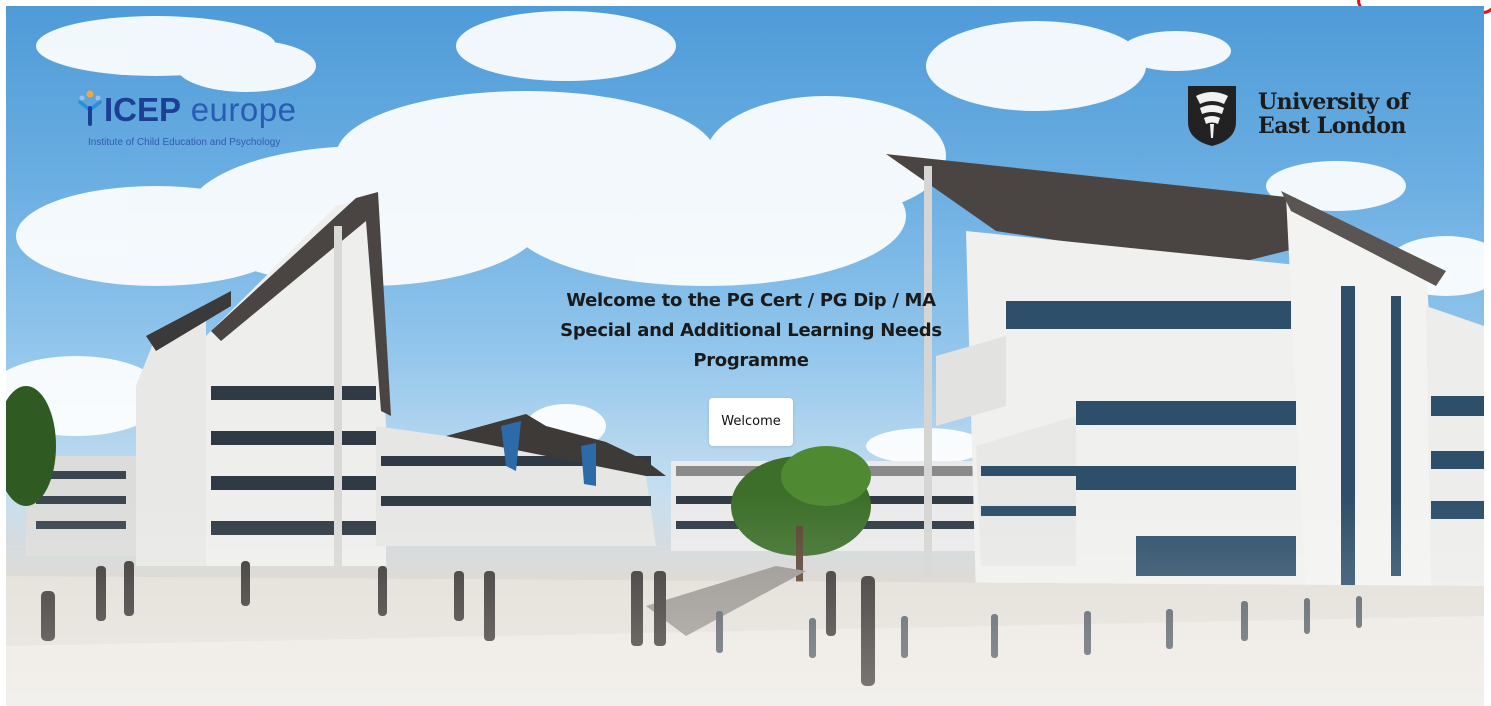 Image resolution: width=1491 pixels, height=706 pixels. What do you see at coordinates (1332, 126) in the screenshot?
I see `uel-name-line2: East London` at bounding box center [1332, 126].